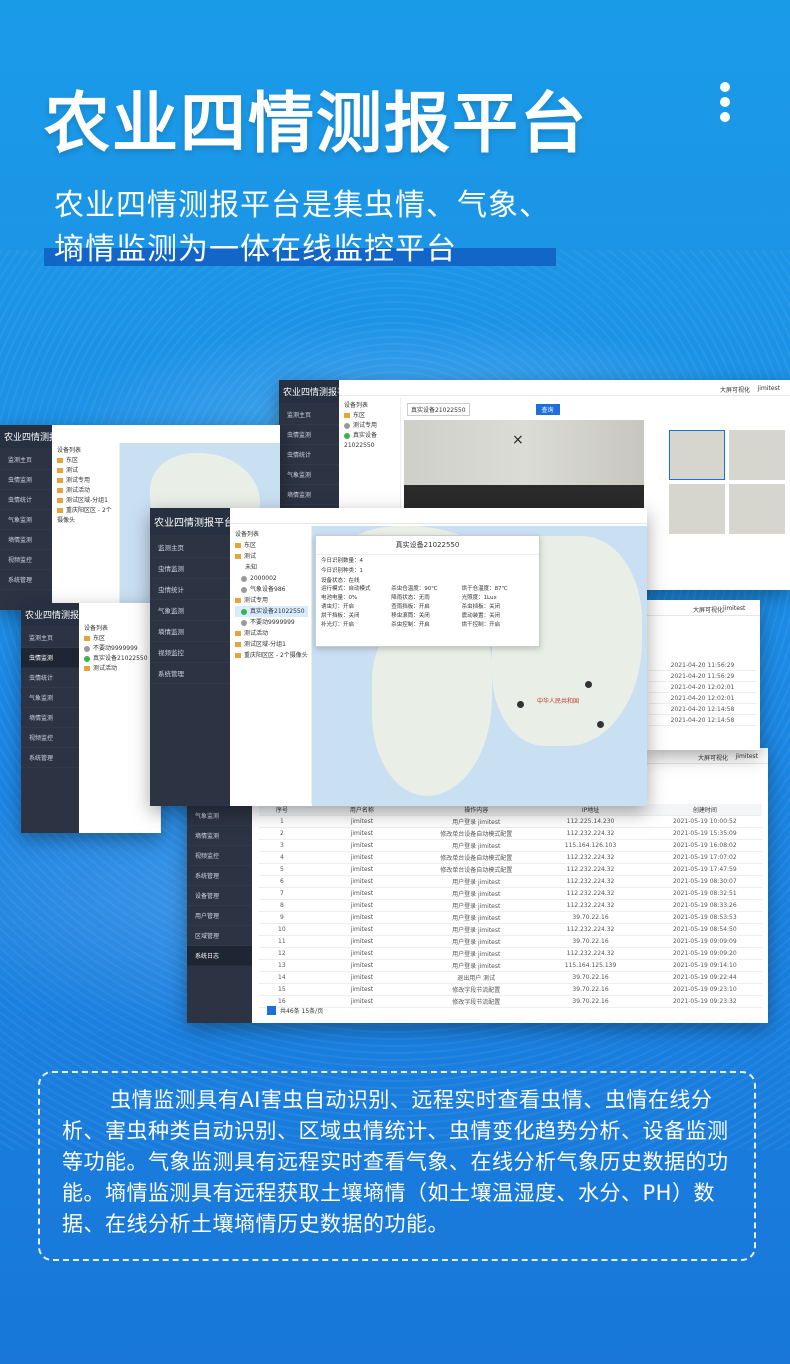 The image size is (790, 1364). I want to click on tree-item: 2000002, so click(271, 578).